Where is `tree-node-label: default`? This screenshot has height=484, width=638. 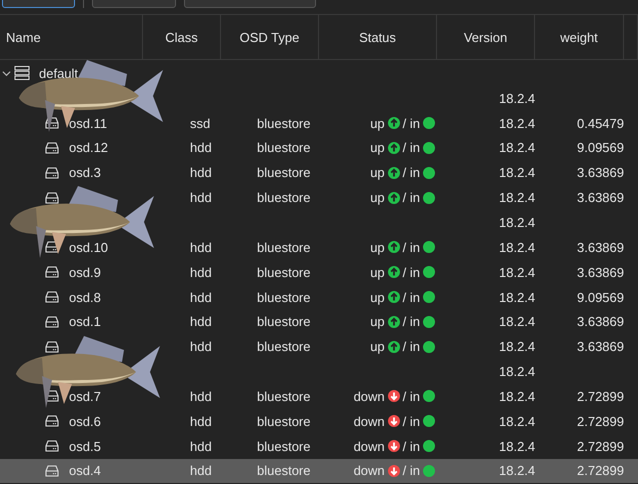 tree-node-label: default is located at coordinates (58, 73).